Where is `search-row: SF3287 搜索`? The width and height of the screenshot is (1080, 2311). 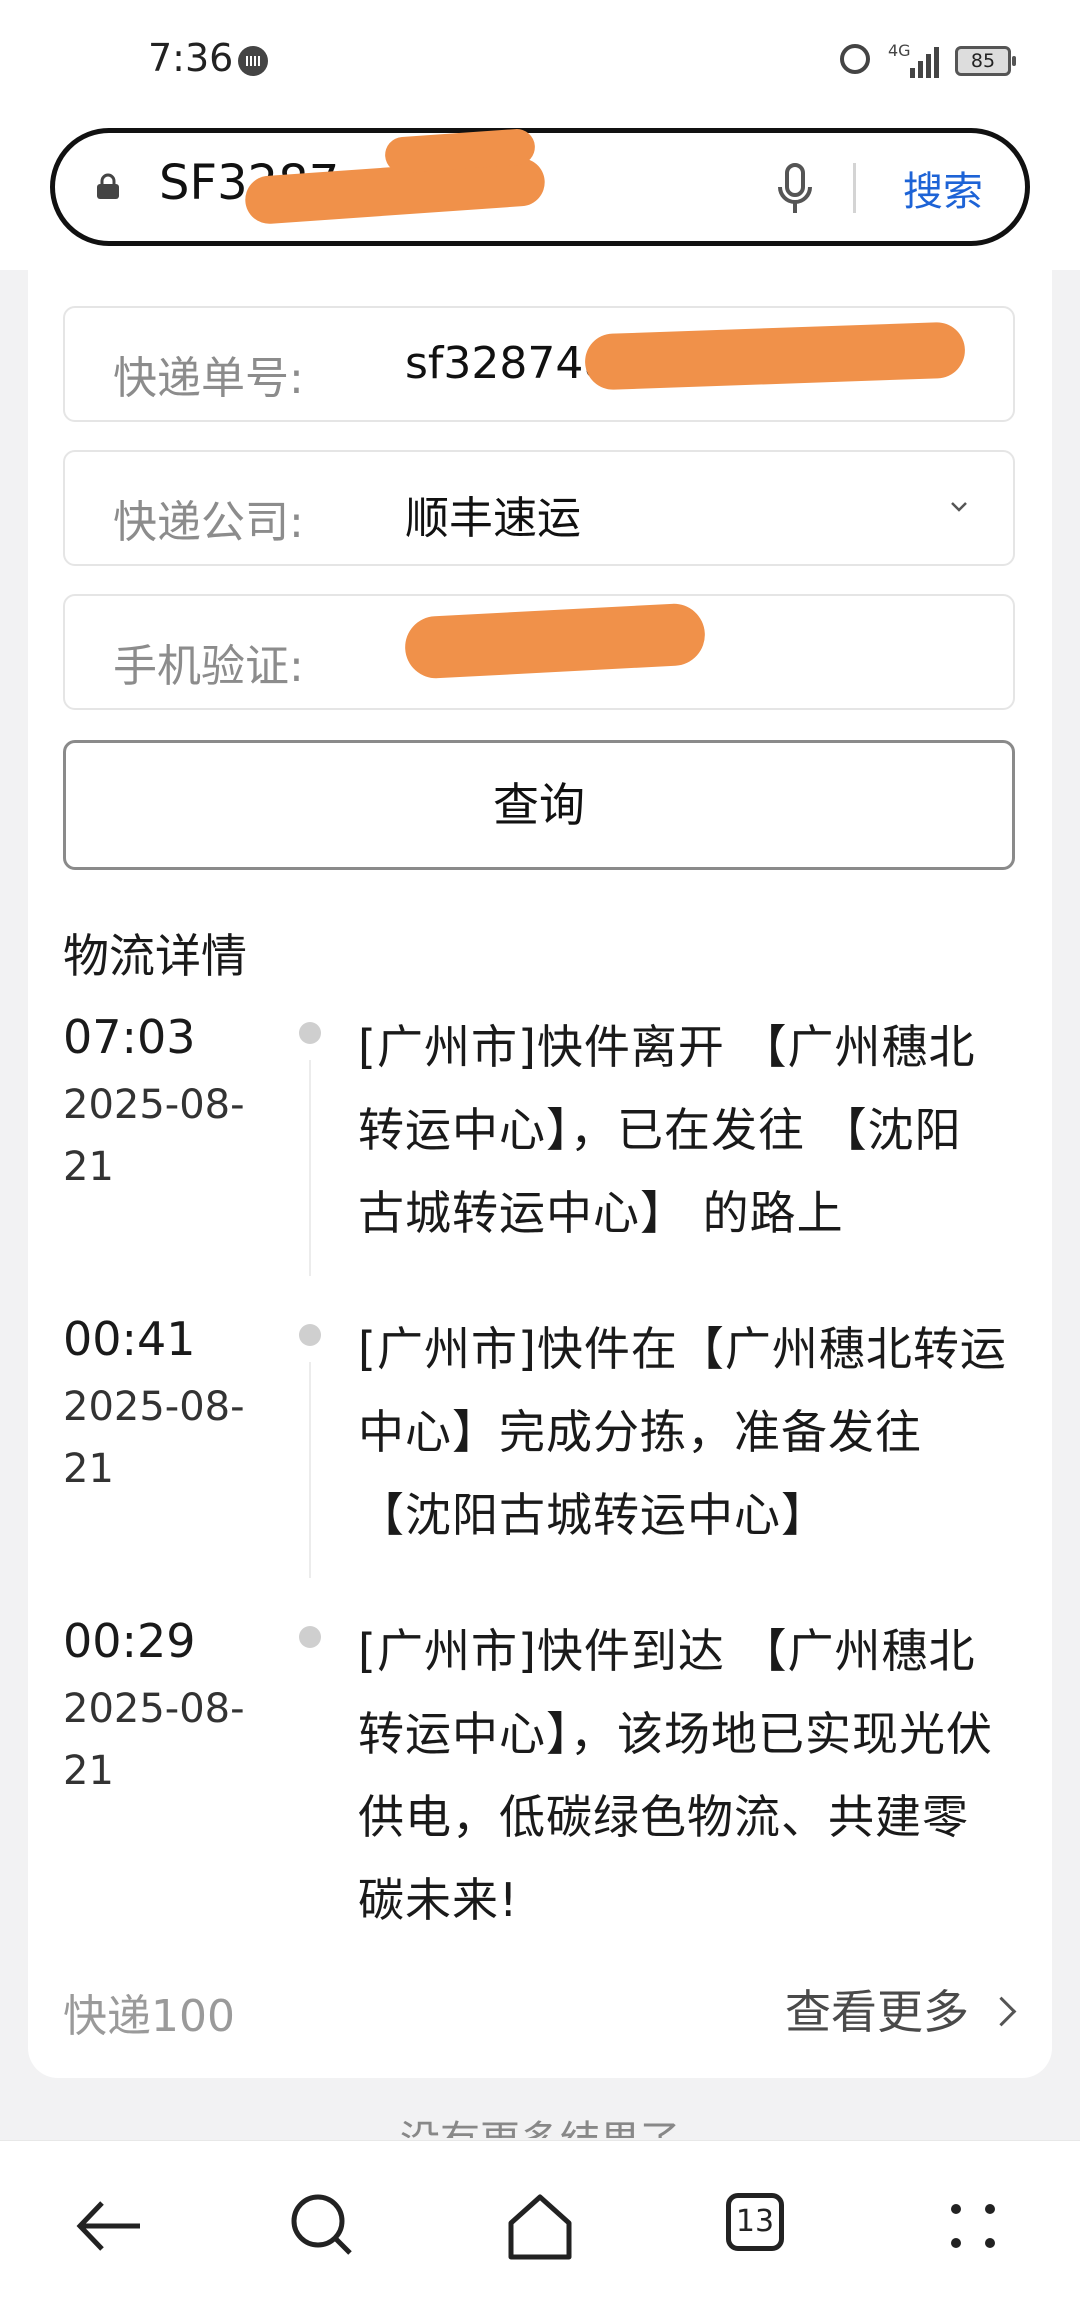
search-row: SF3287 搜索 is located at coordinates (540, 195).